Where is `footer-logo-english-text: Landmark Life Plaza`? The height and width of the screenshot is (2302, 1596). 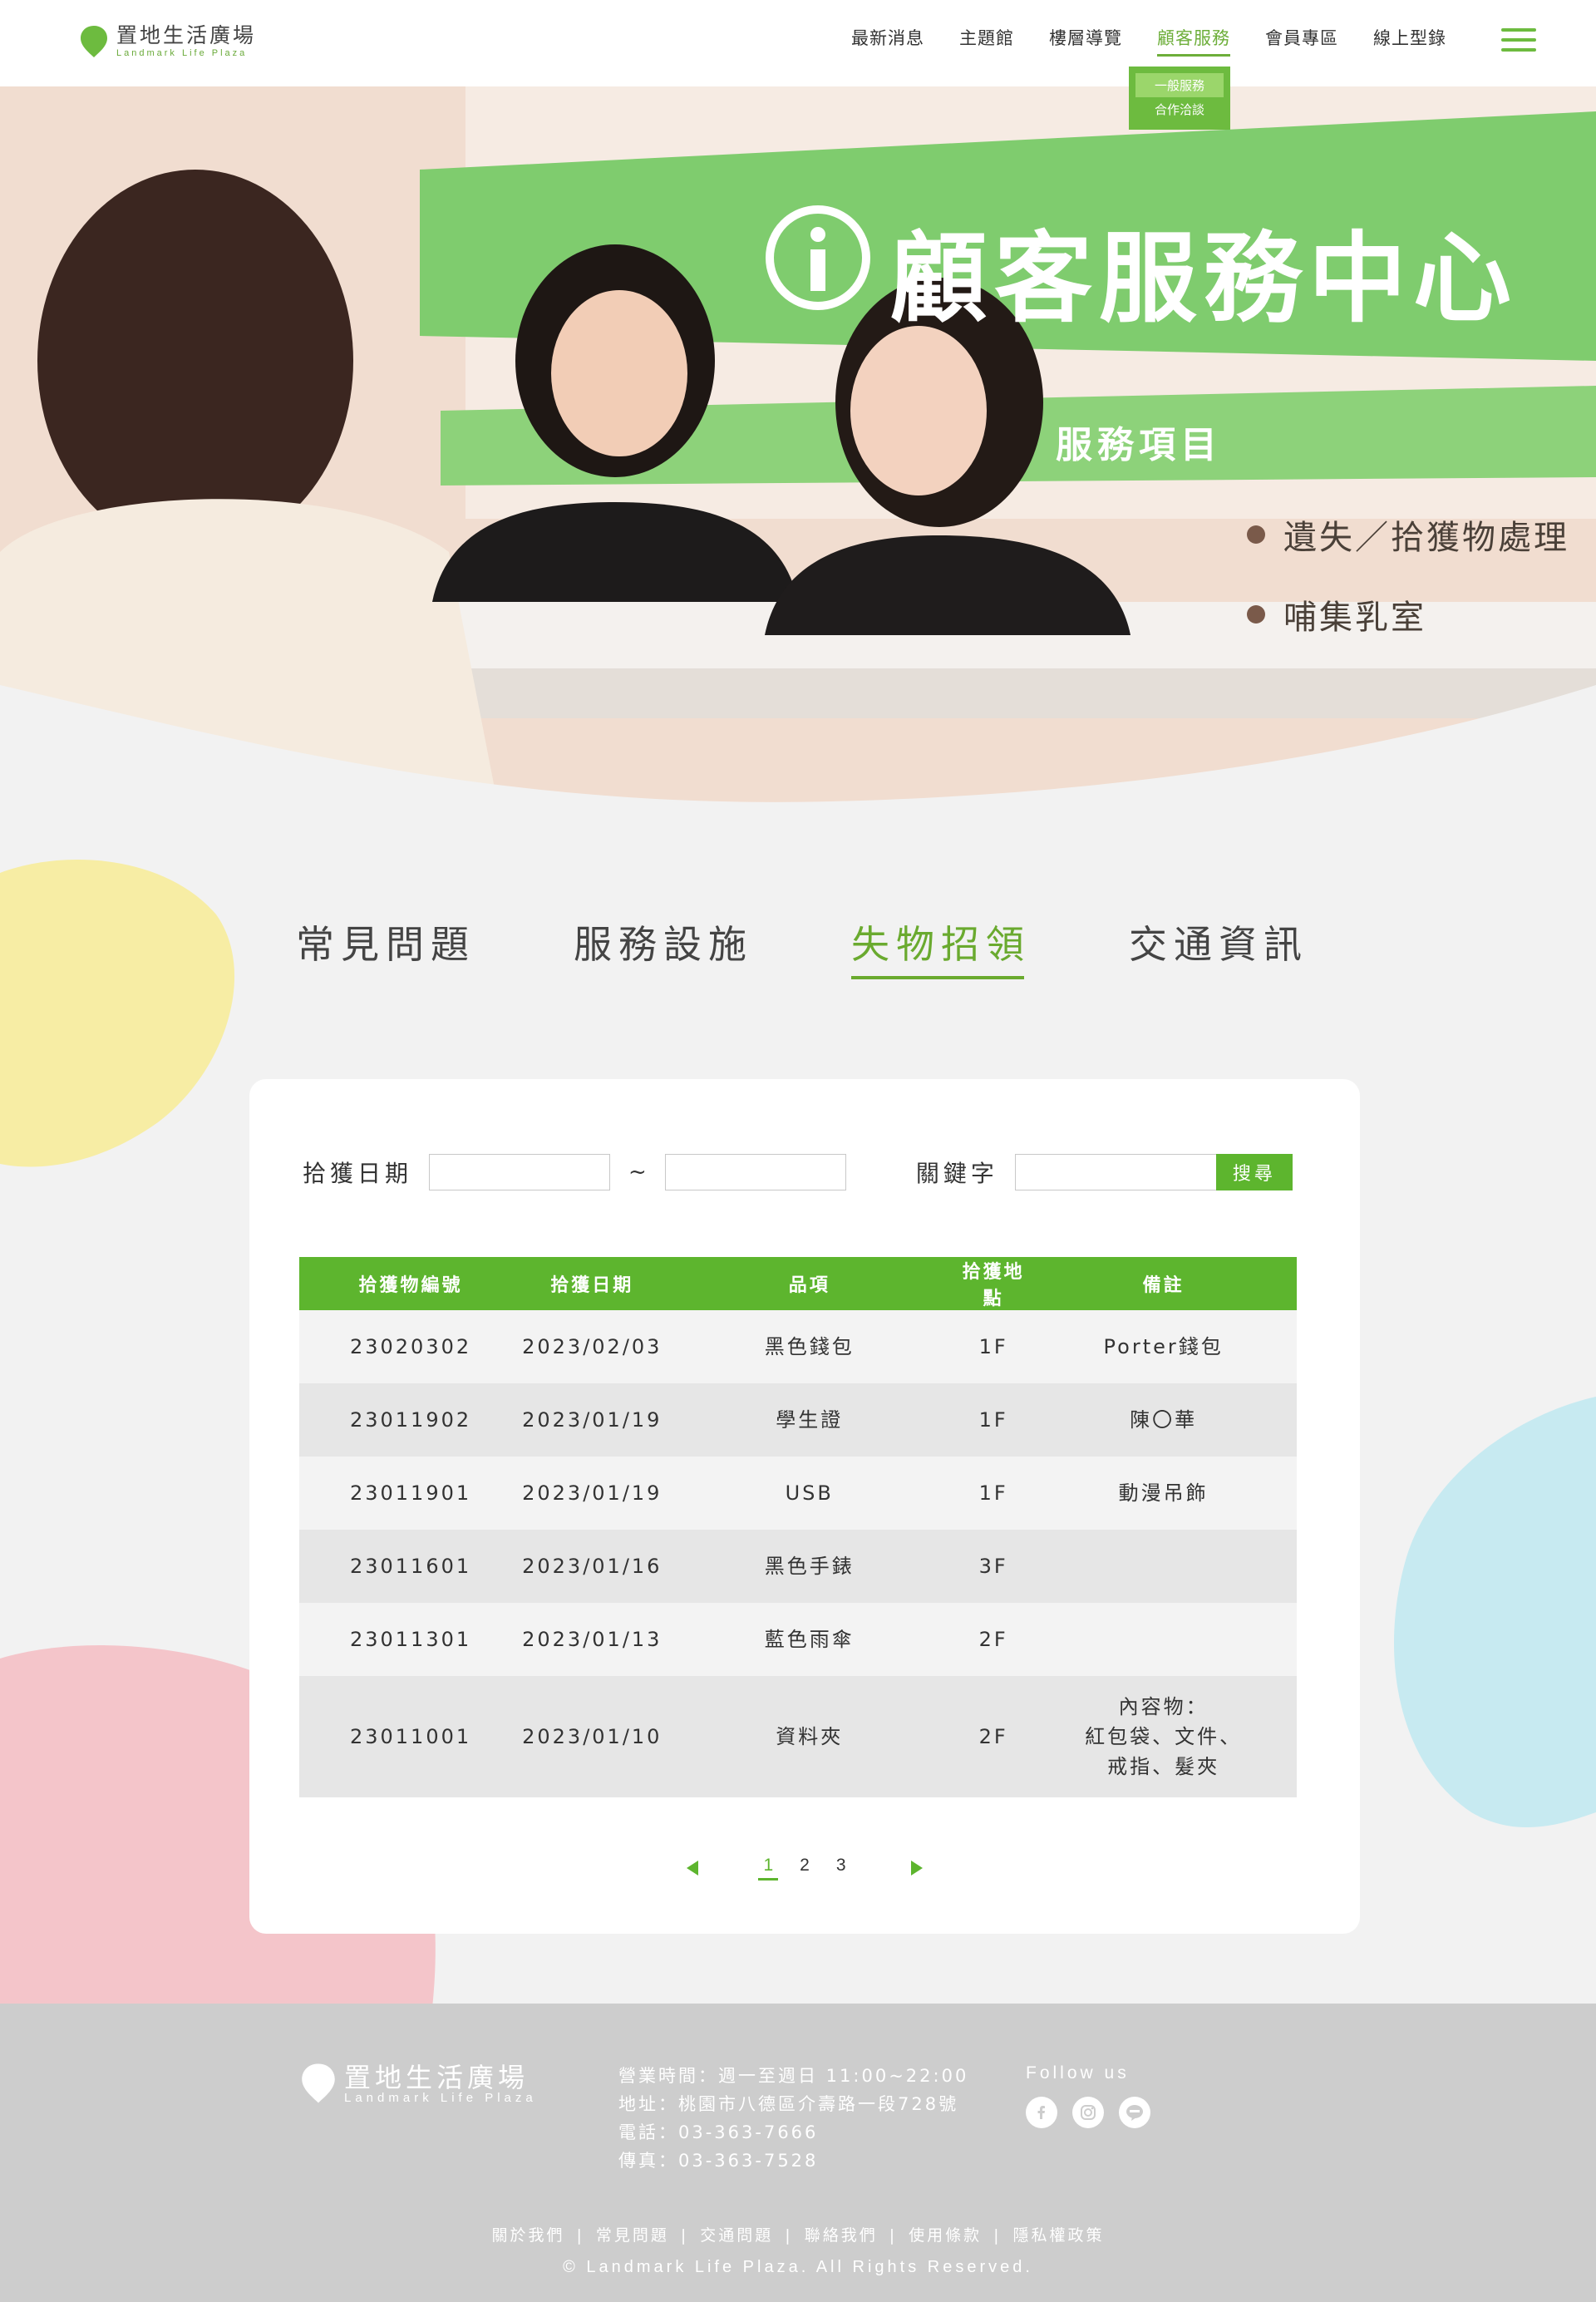
footer-logo-english-text: Landmark Life Plaza is located at coordinates (440, 2098).